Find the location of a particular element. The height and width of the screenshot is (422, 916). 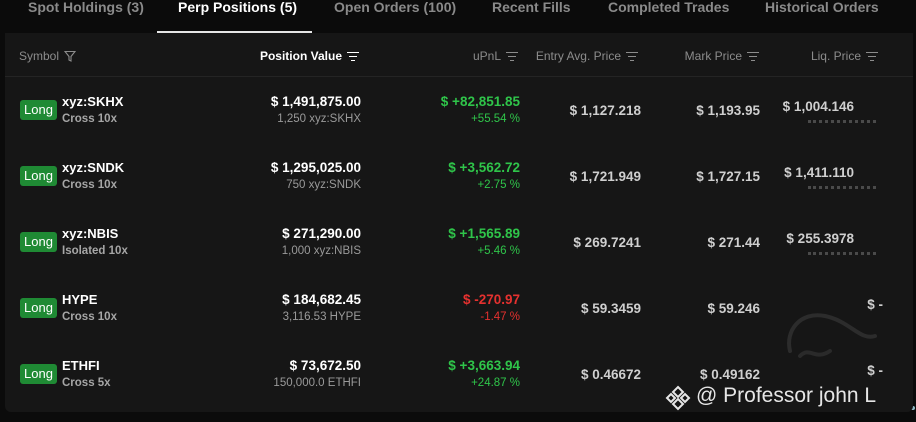

column-liq-price-label: Liq. Price is located at coordinates (835, 56).